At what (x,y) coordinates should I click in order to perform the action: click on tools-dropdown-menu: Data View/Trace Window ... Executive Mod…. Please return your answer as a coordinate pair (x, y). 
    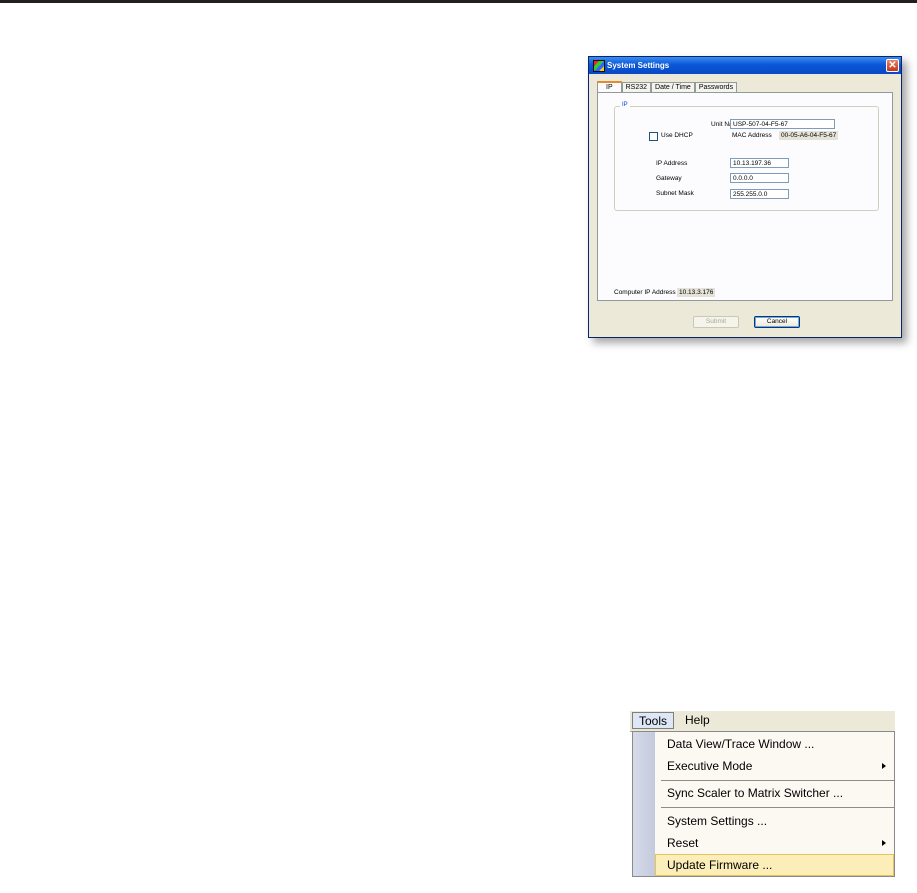
    Looking at the image, I should click on (763, 804).